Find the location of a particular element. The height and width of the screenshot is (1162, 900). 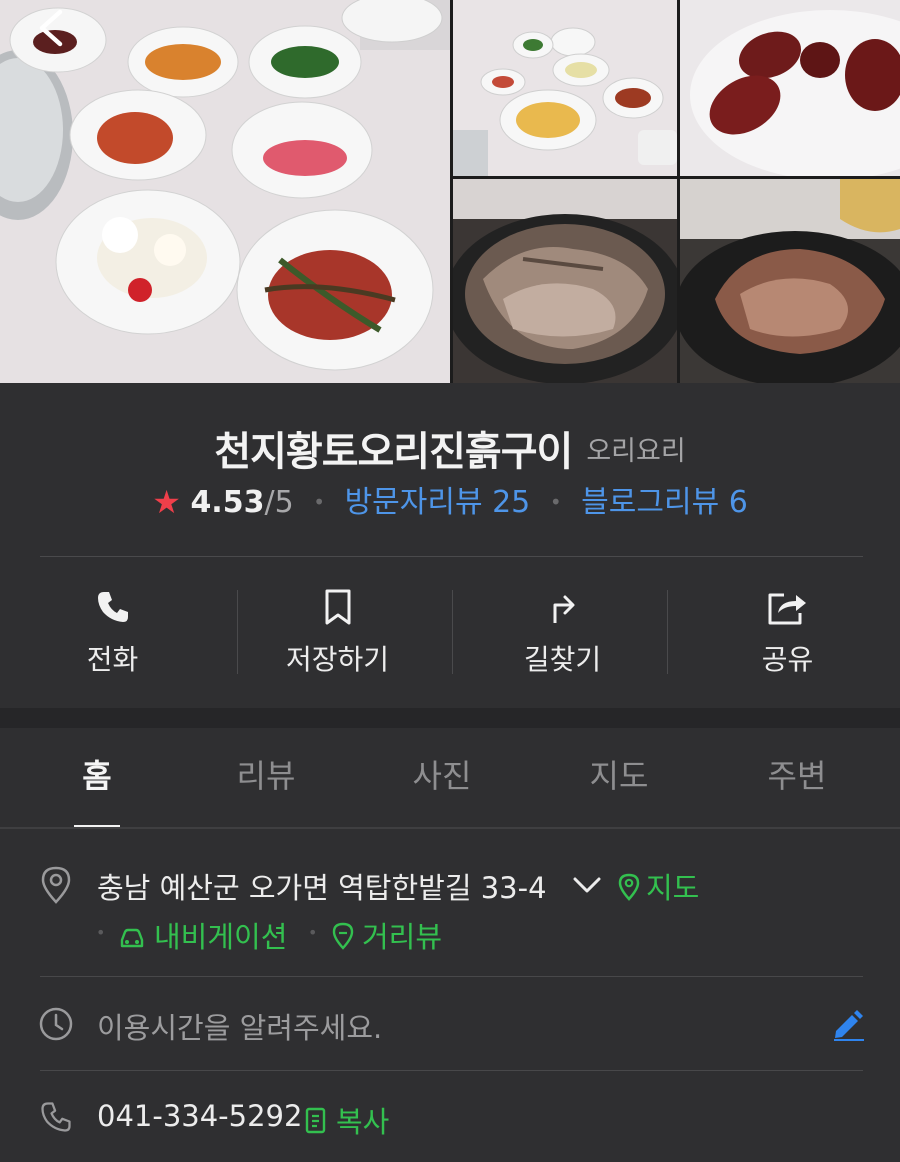

phone-outline-icon is located at coordinates (56, 1117).